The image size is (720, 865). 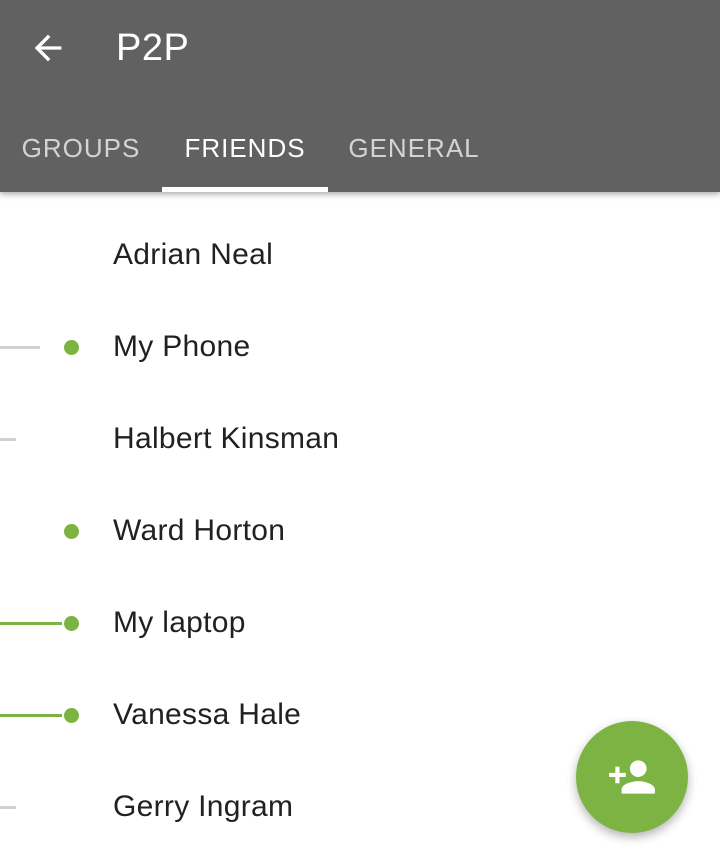 What do you see at coordinates (193, 254) in the screenshot?
I see `friend-name: Adrian Neal` at bounding box center [193, 254].